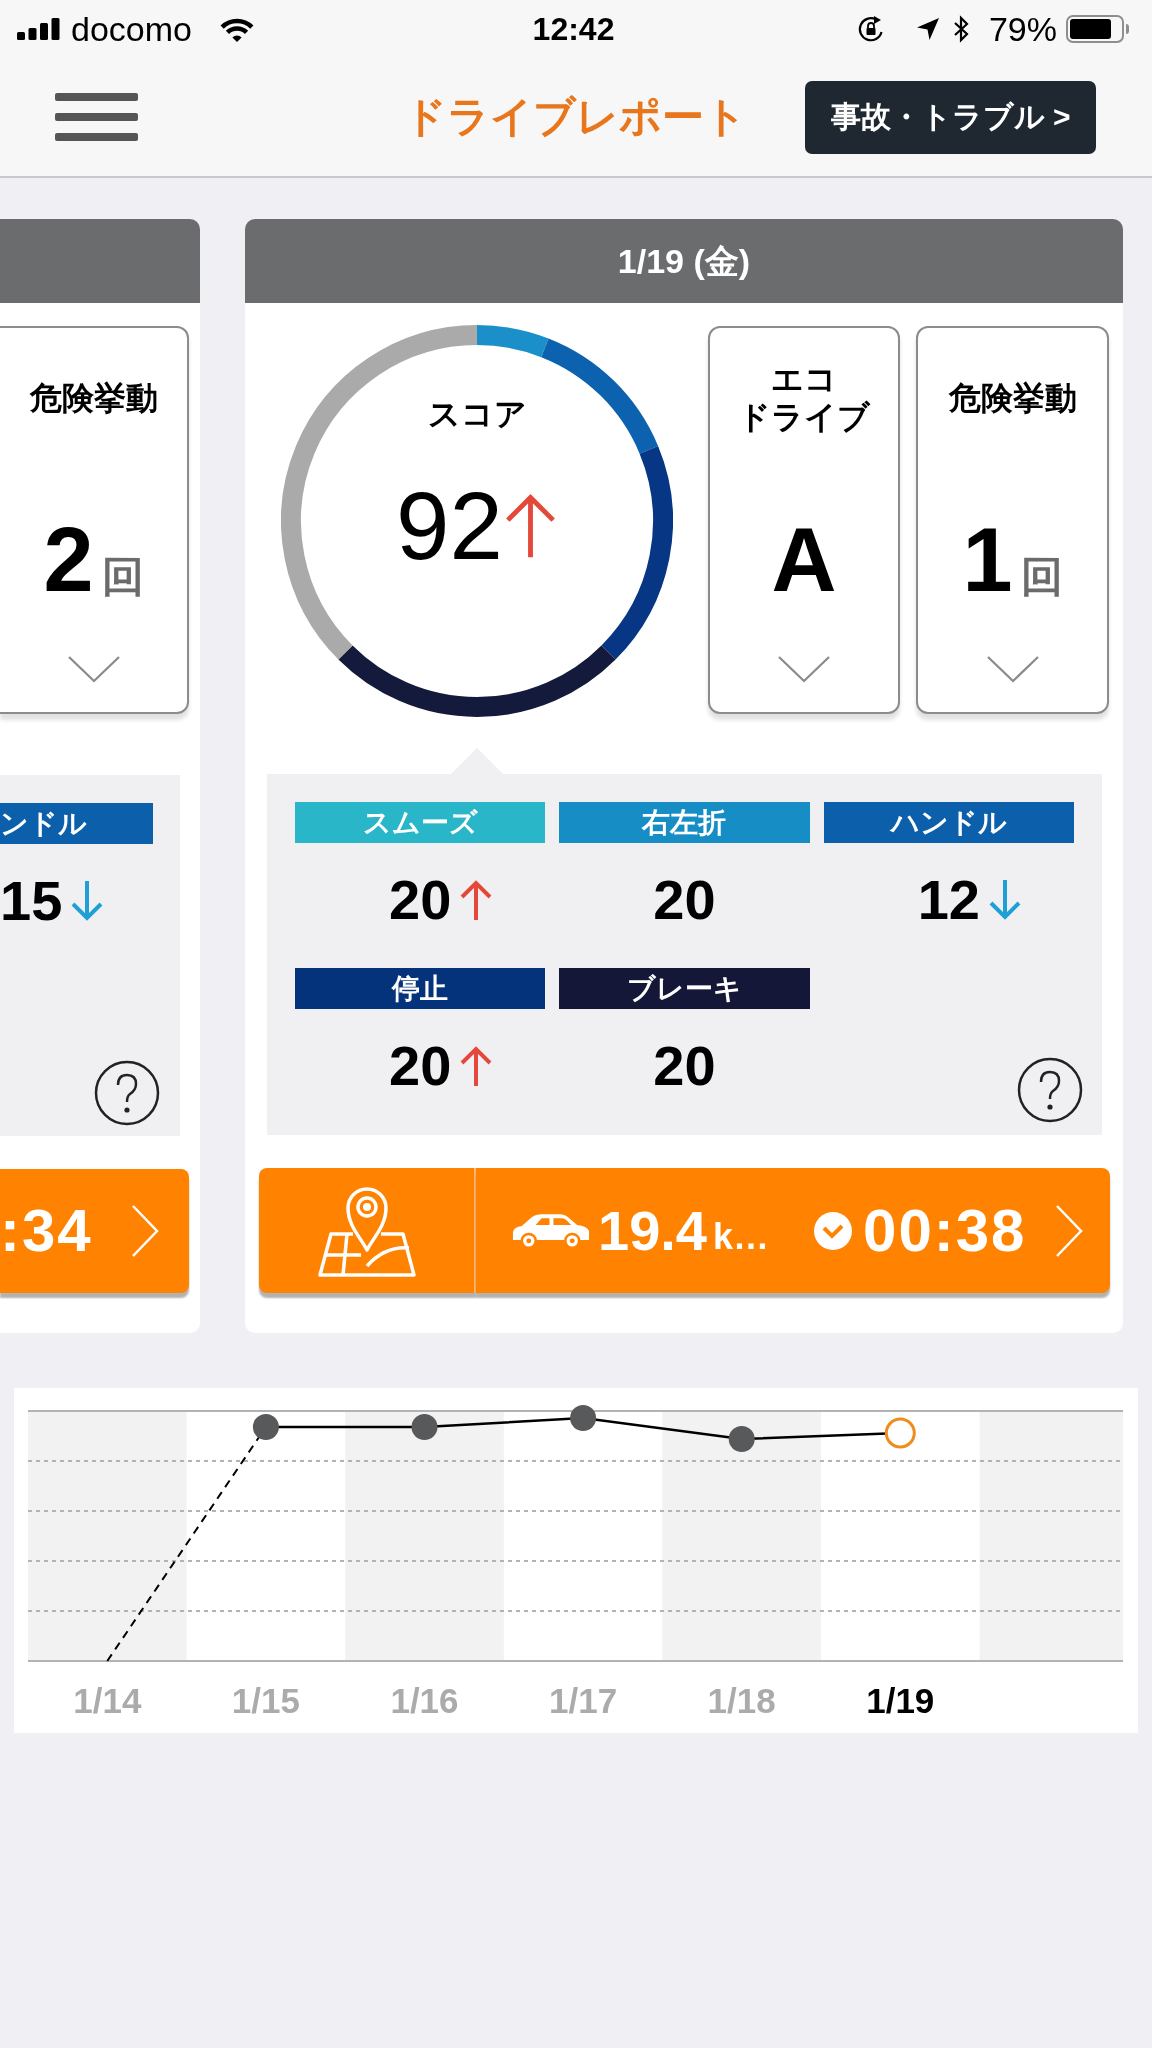 This screenshot has height=2048, width=1152. What do you see at coordinates (804, 379) in the screenshot?
I see `summary-card-title: エコ` at bounding box center [804, 379].